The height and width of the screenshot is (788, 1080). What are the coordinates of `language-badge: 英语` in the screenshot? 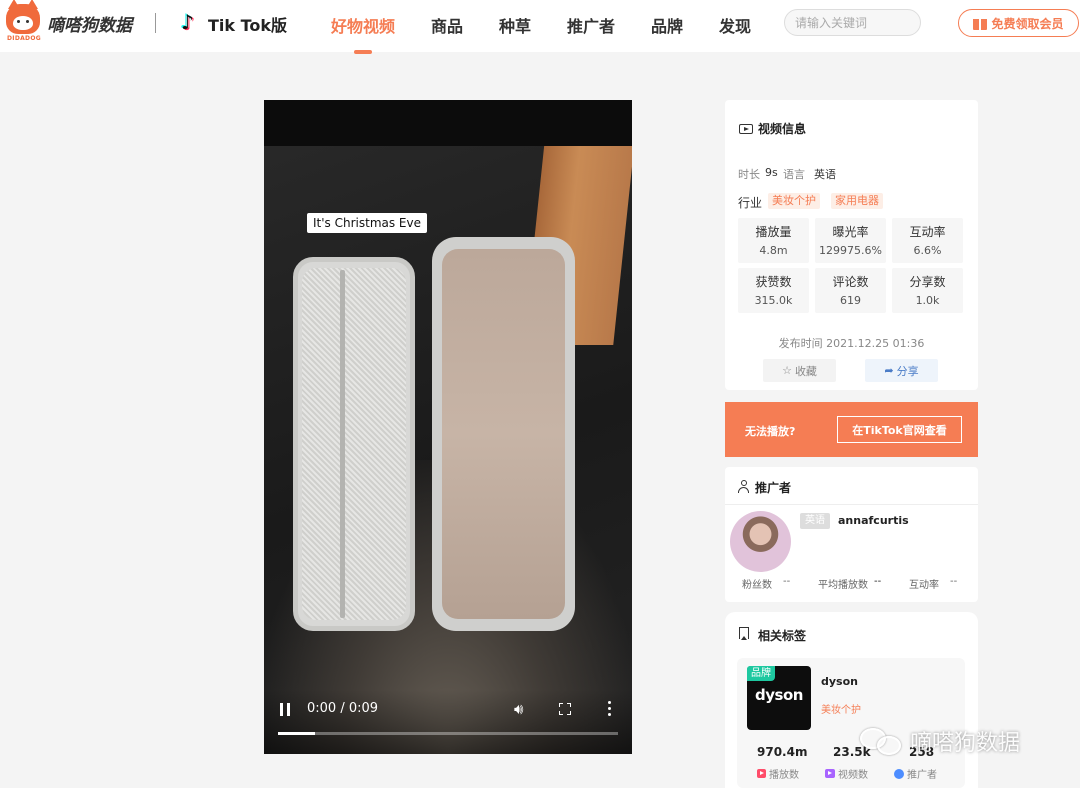 It's located at (815, 521).